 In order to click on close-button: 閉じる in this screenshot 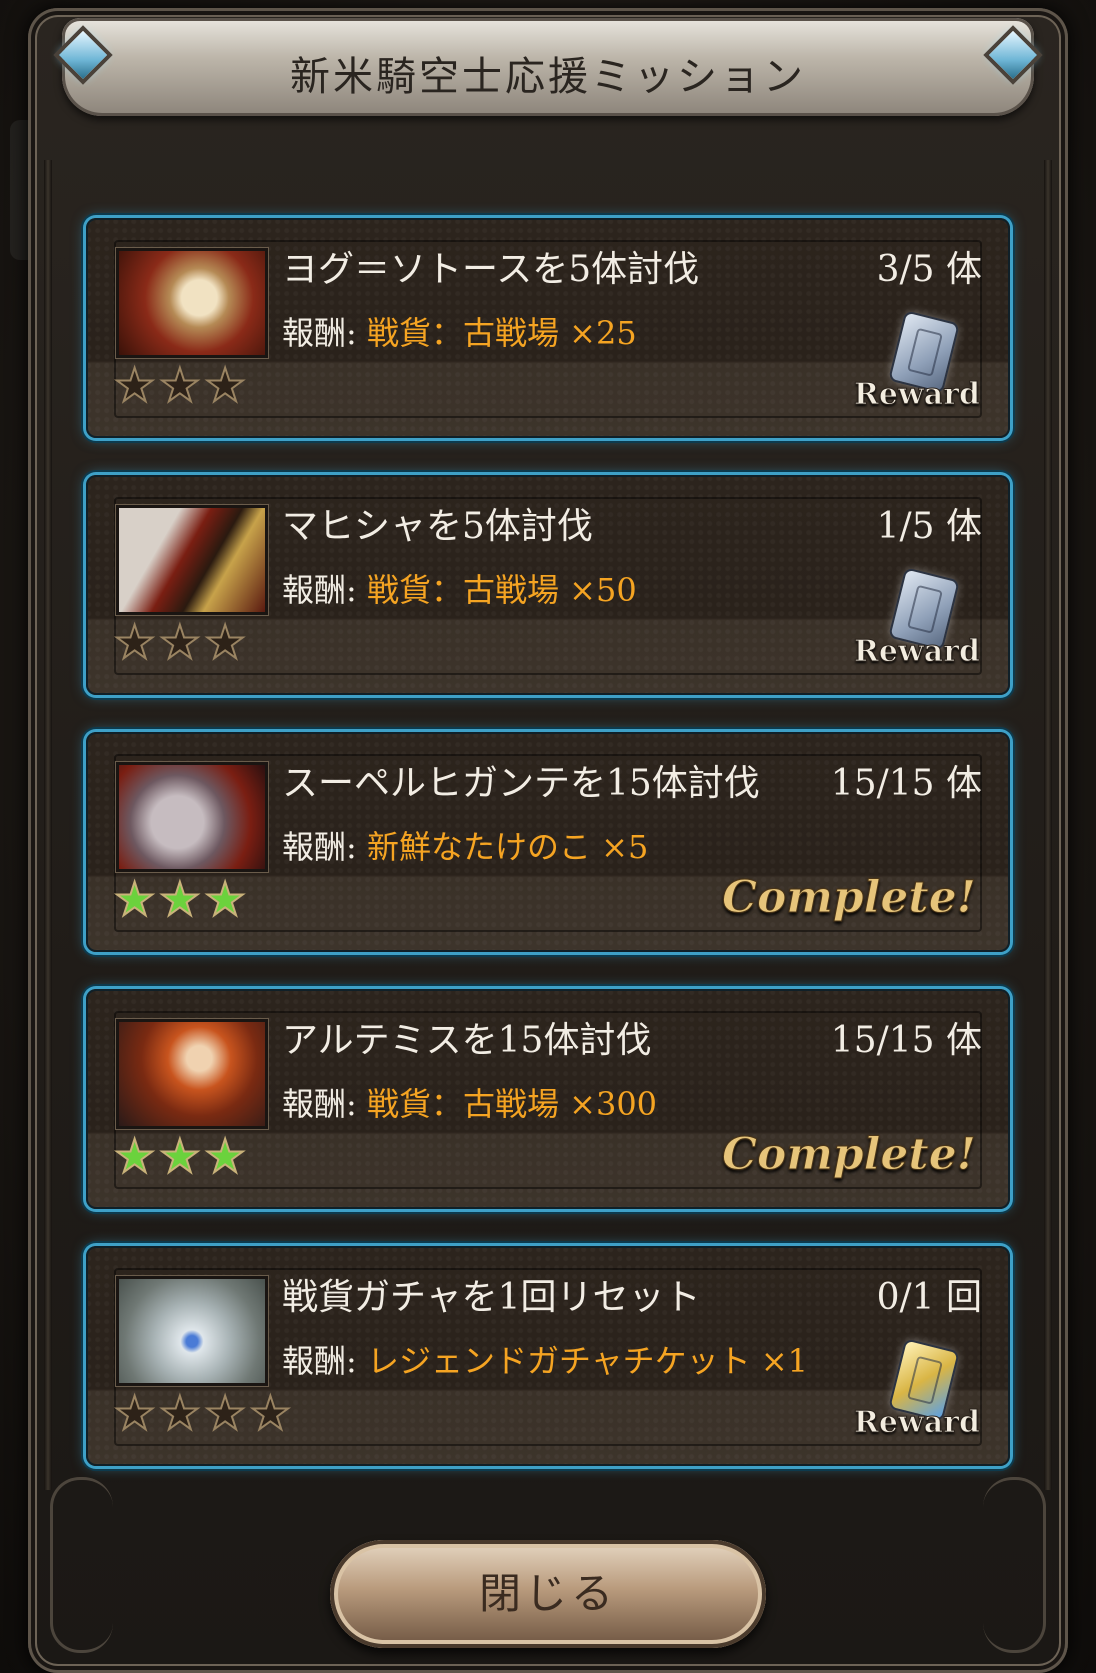, I will do `click(548, 1594)`.